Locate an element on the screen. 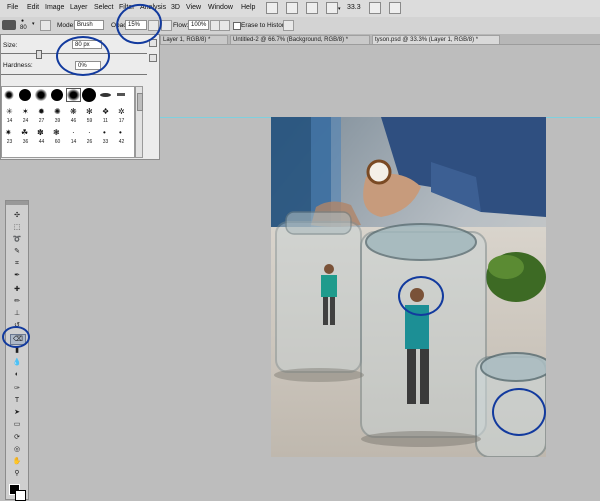 This screenshot has width=600, height=501. brush-size-label: 14 is located at coordinates (73, 142).